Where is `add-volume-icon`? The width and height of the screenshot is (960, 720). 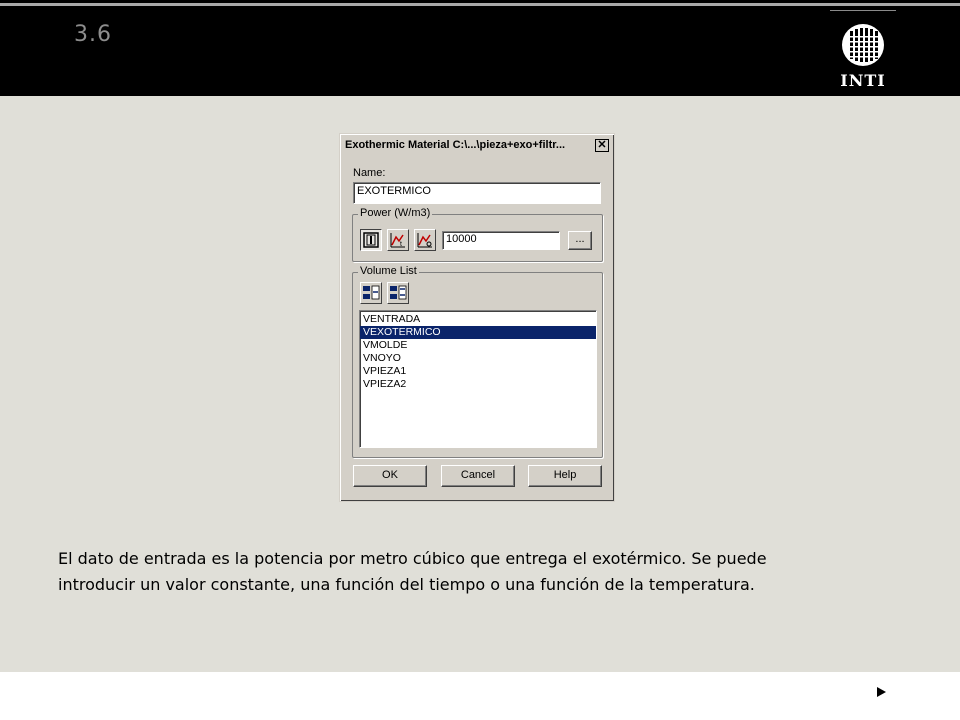
add-volume-icon is located at coordinates (371, 292).